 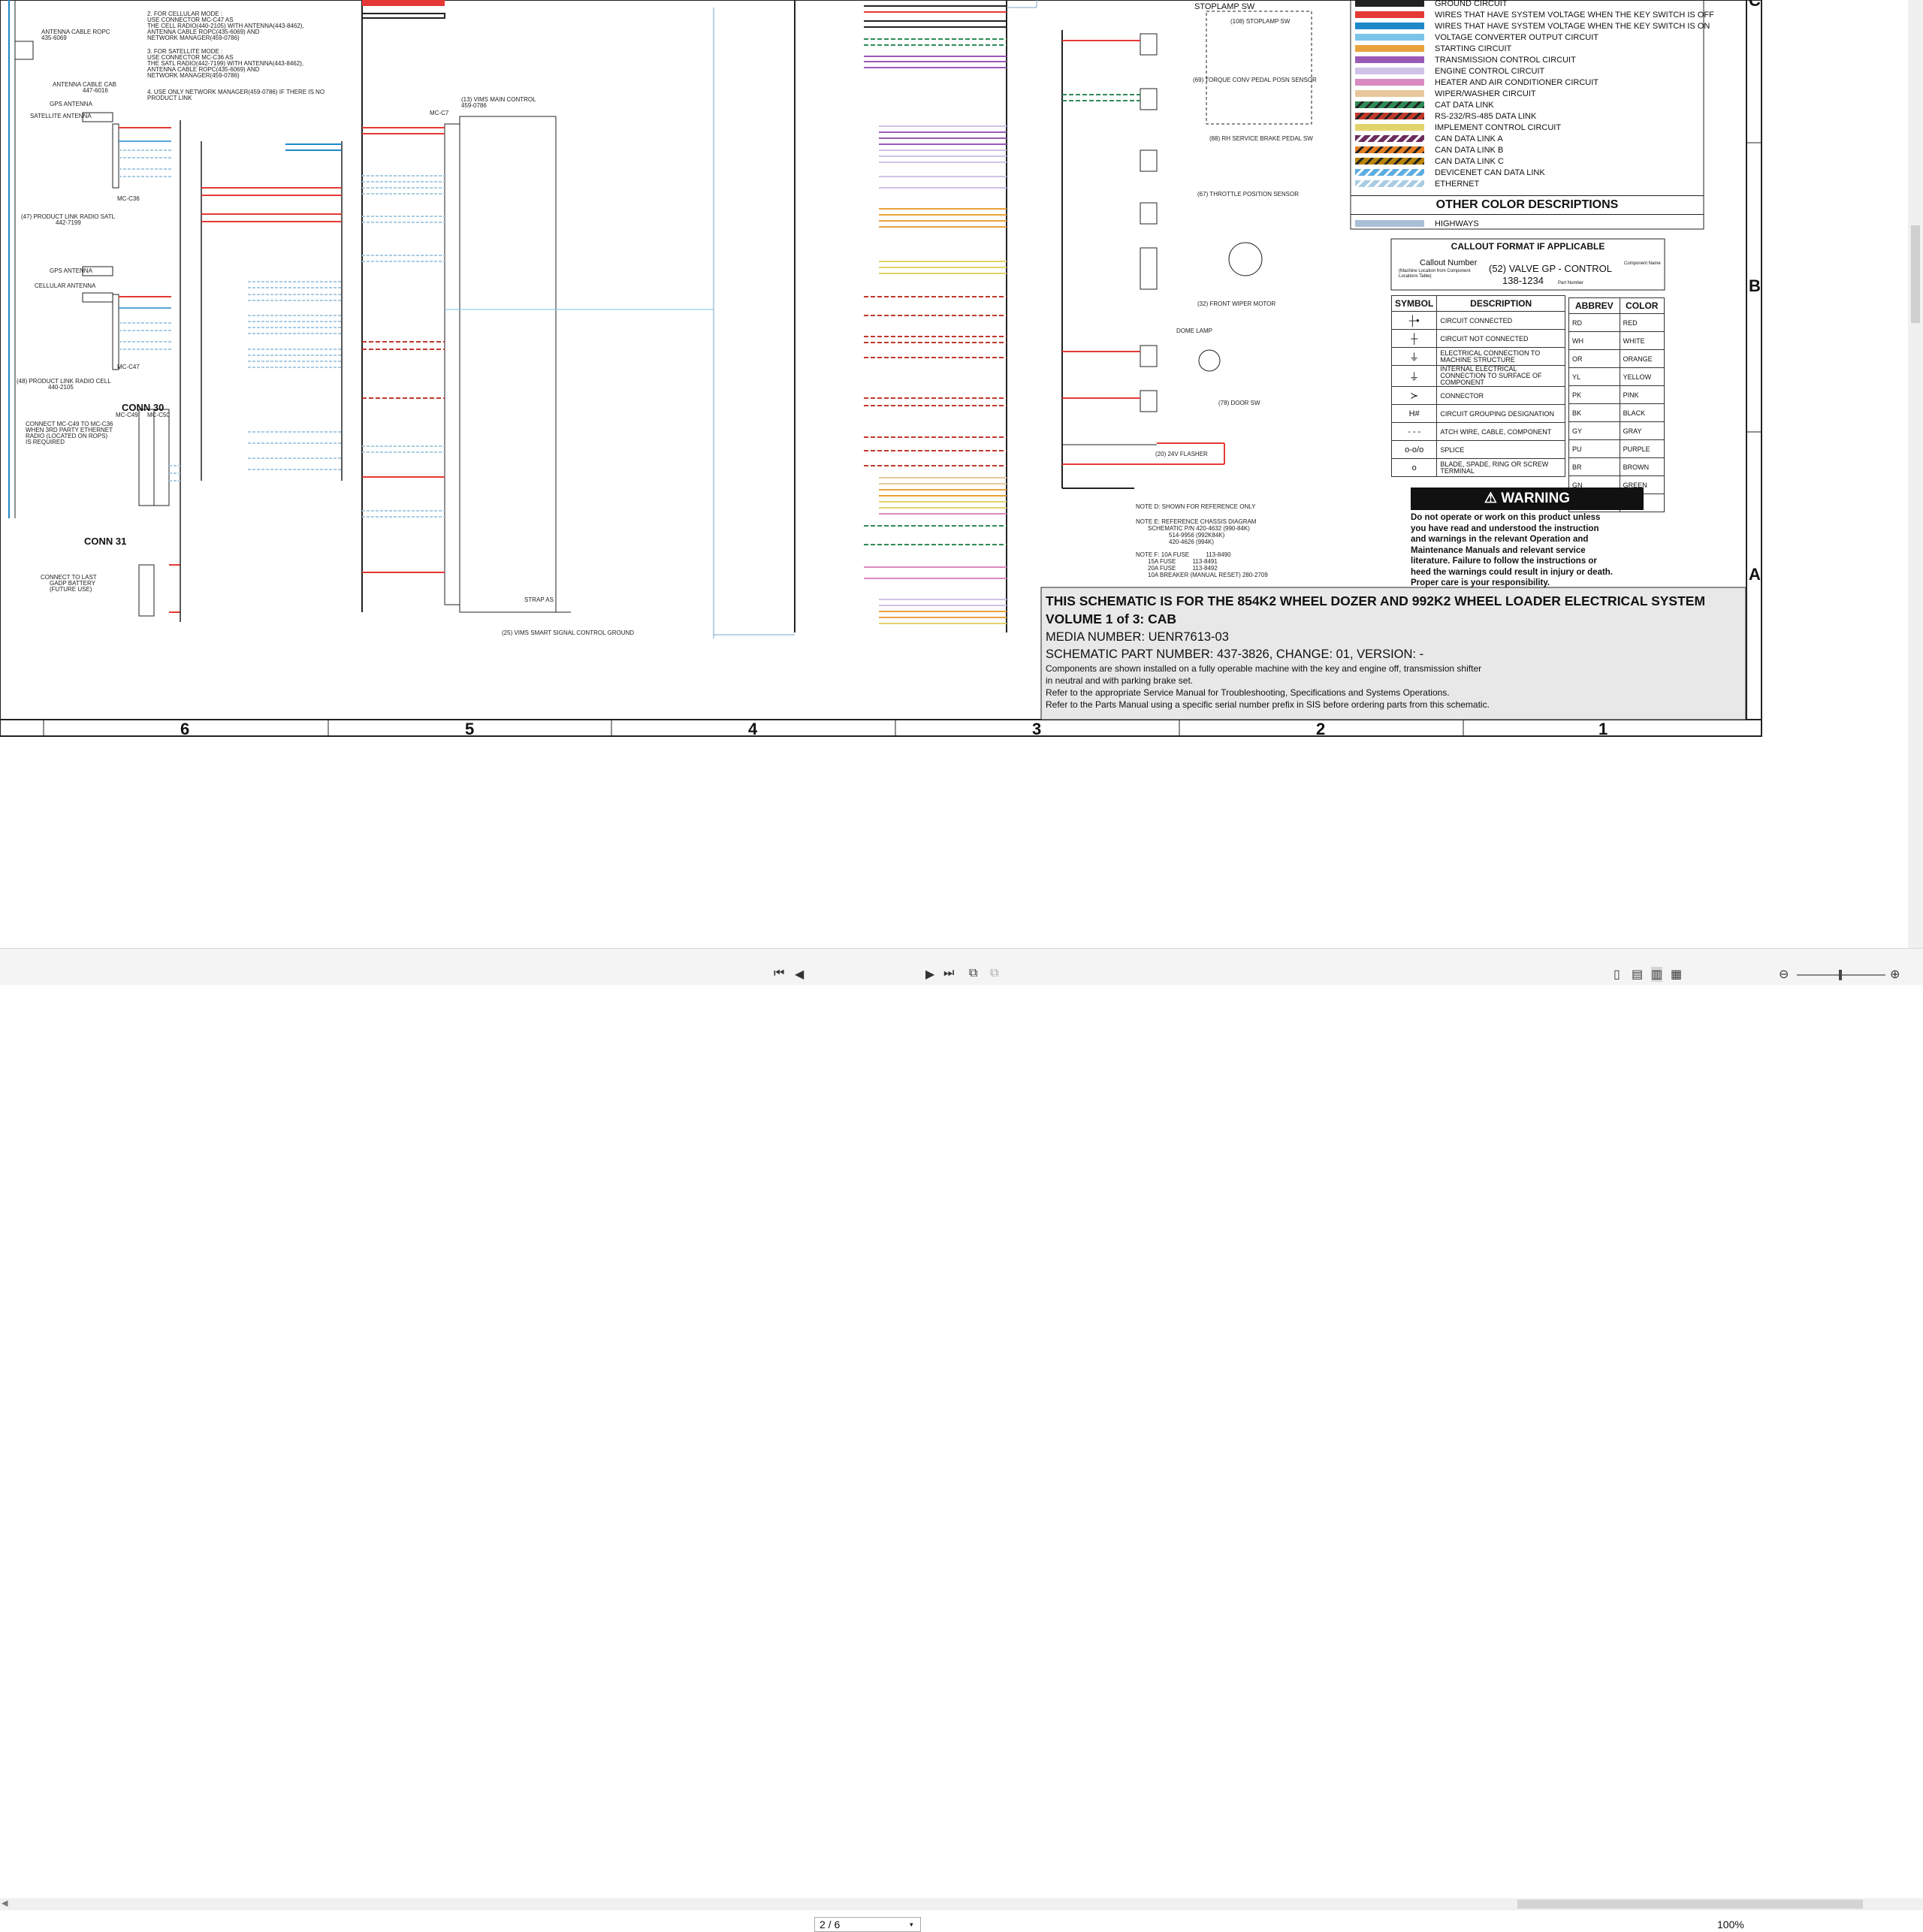 I want to click on first-page-icon: ⏮, so click(x=779, y=974).